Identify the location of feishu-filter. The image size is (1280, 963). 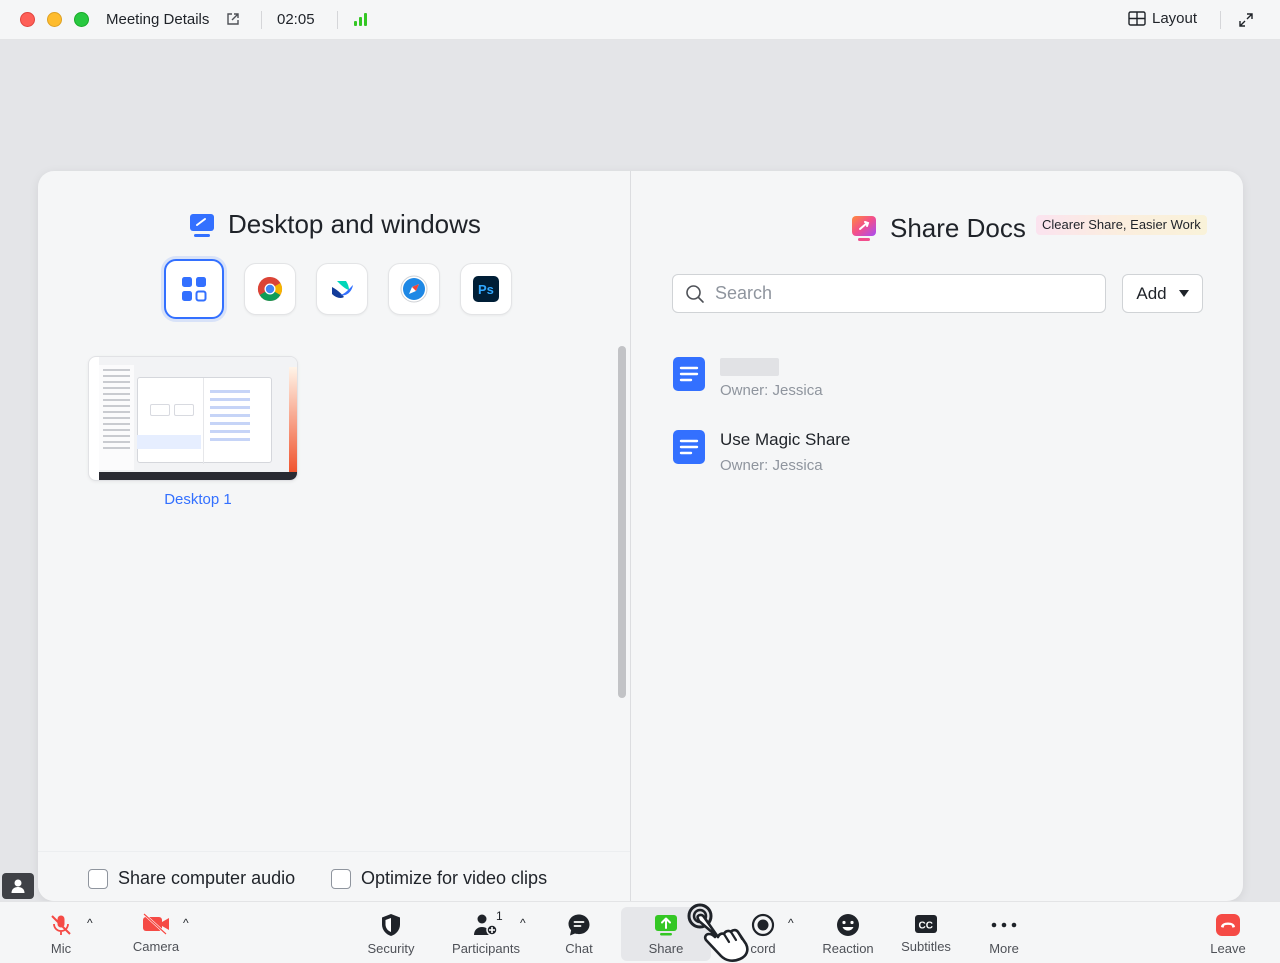
(342, 289).